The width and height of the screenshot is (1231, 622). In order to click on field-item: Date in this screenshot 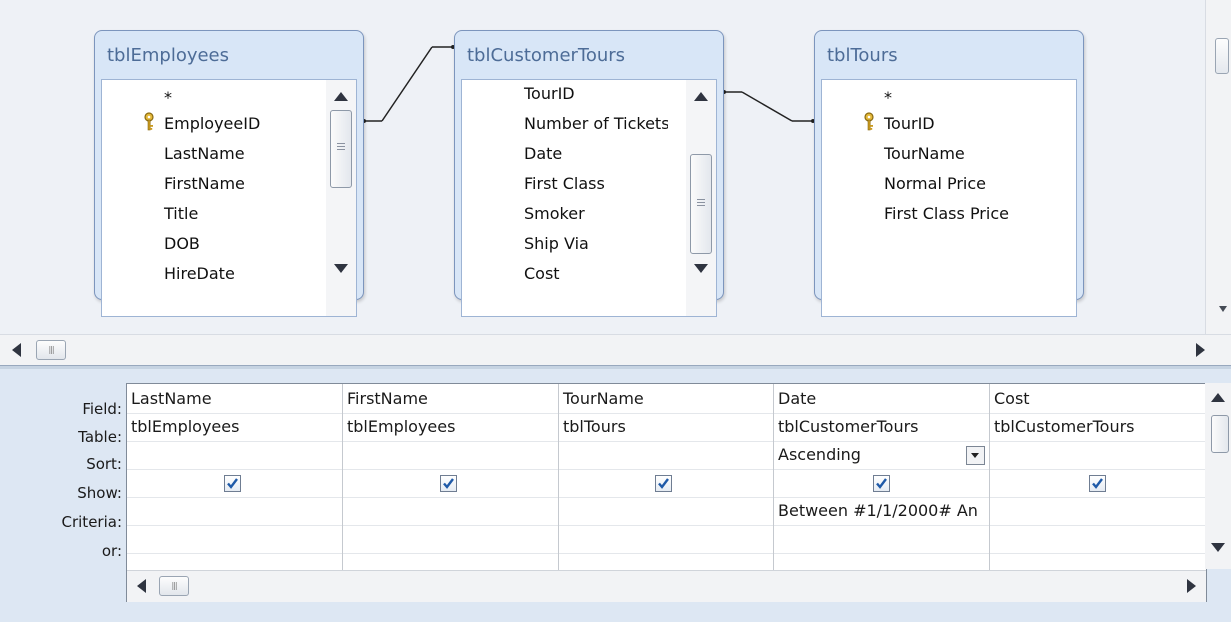, I will do `click(543, 153)`.